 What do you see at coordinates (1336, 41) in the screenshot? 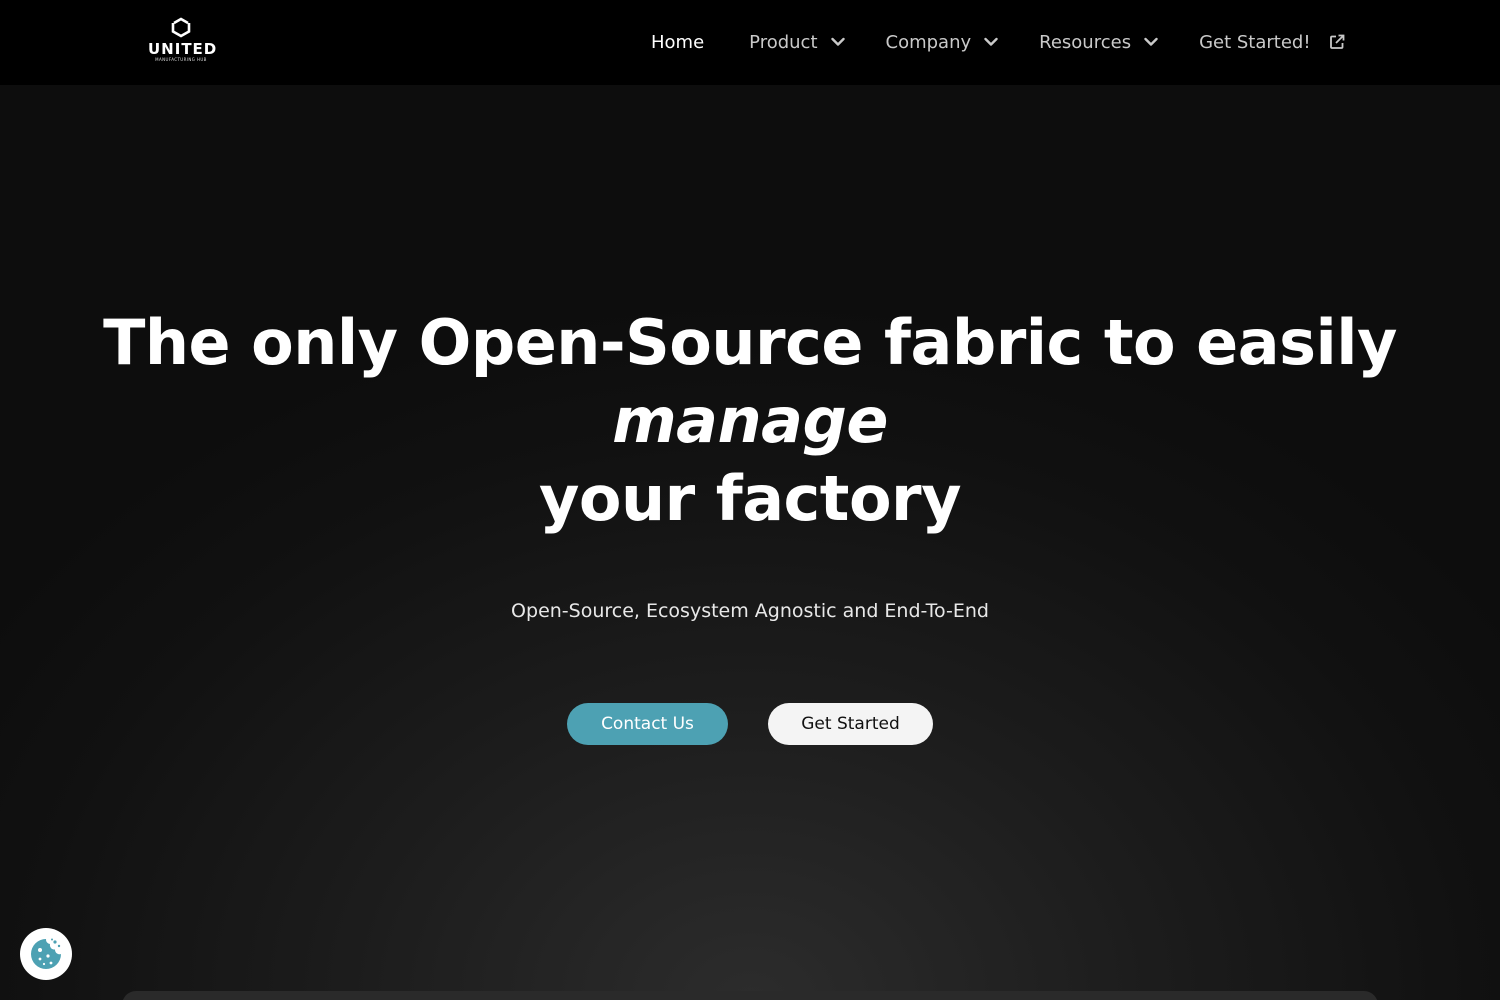
I see `external-link-icon` at bounding box center [1336, 41].